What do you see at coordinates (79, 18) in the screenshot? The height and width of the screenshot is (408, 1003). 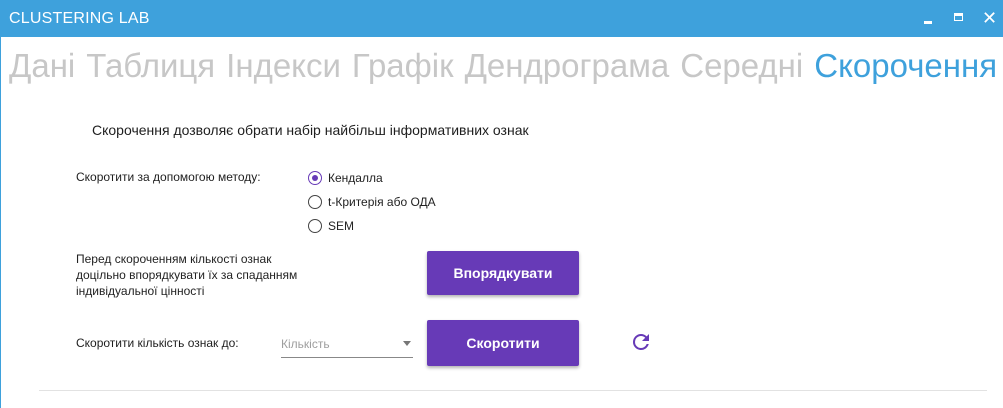 I see `window-title: CLUSTERING LAB` at bounding box center [79, 18].